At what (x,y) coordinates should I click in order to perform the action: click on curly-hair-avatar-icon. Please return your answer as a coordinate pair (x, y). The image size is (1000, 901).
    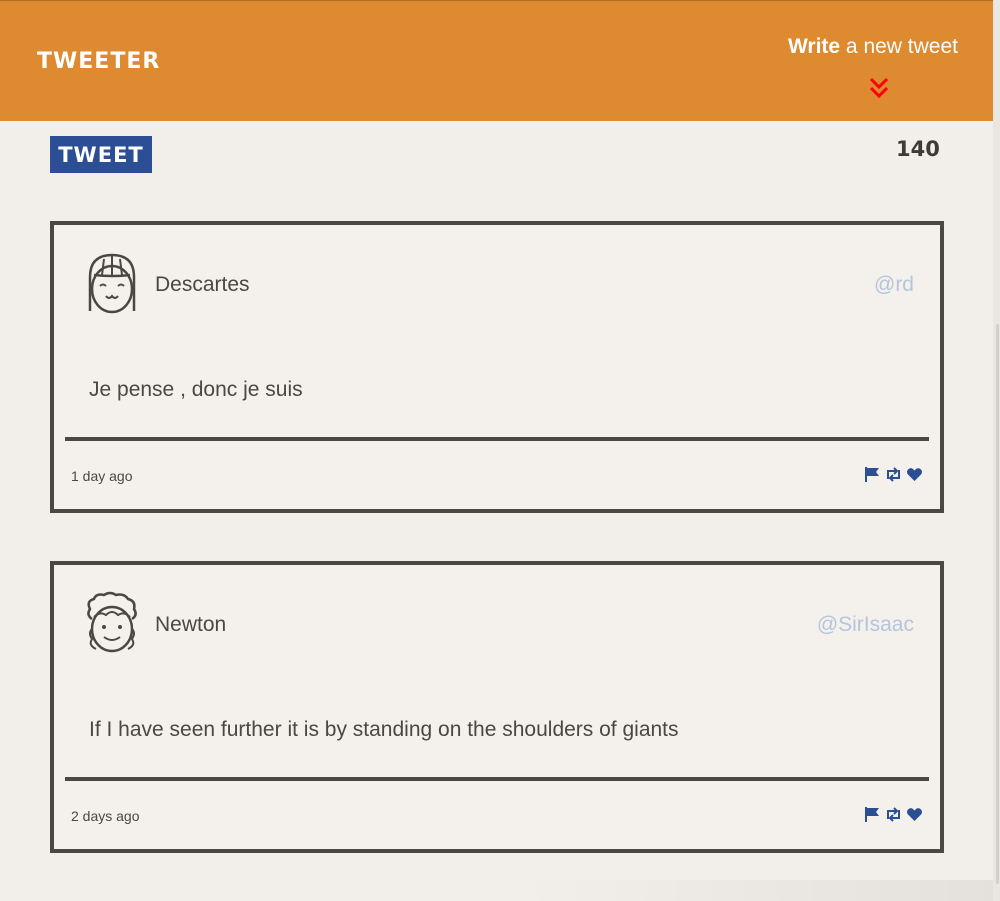
    Looking at the image, I should click on (112, 622).